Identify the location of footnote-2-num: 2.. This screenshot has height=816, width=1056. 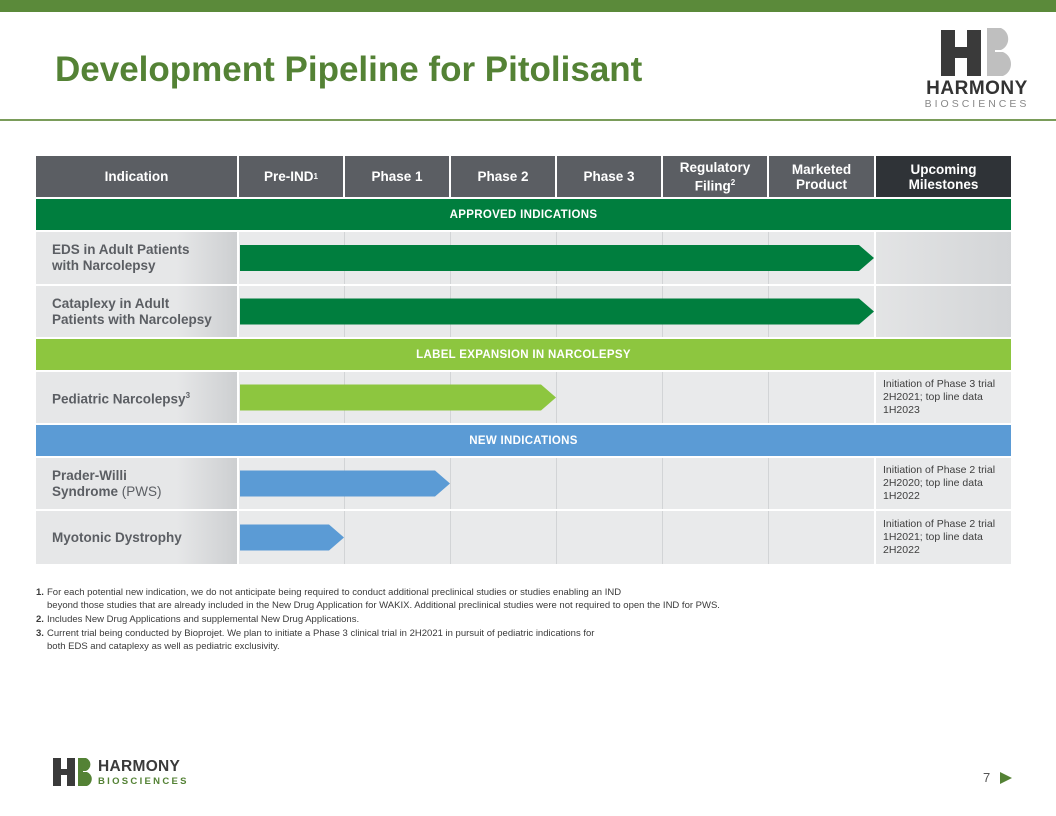
(40, 619).